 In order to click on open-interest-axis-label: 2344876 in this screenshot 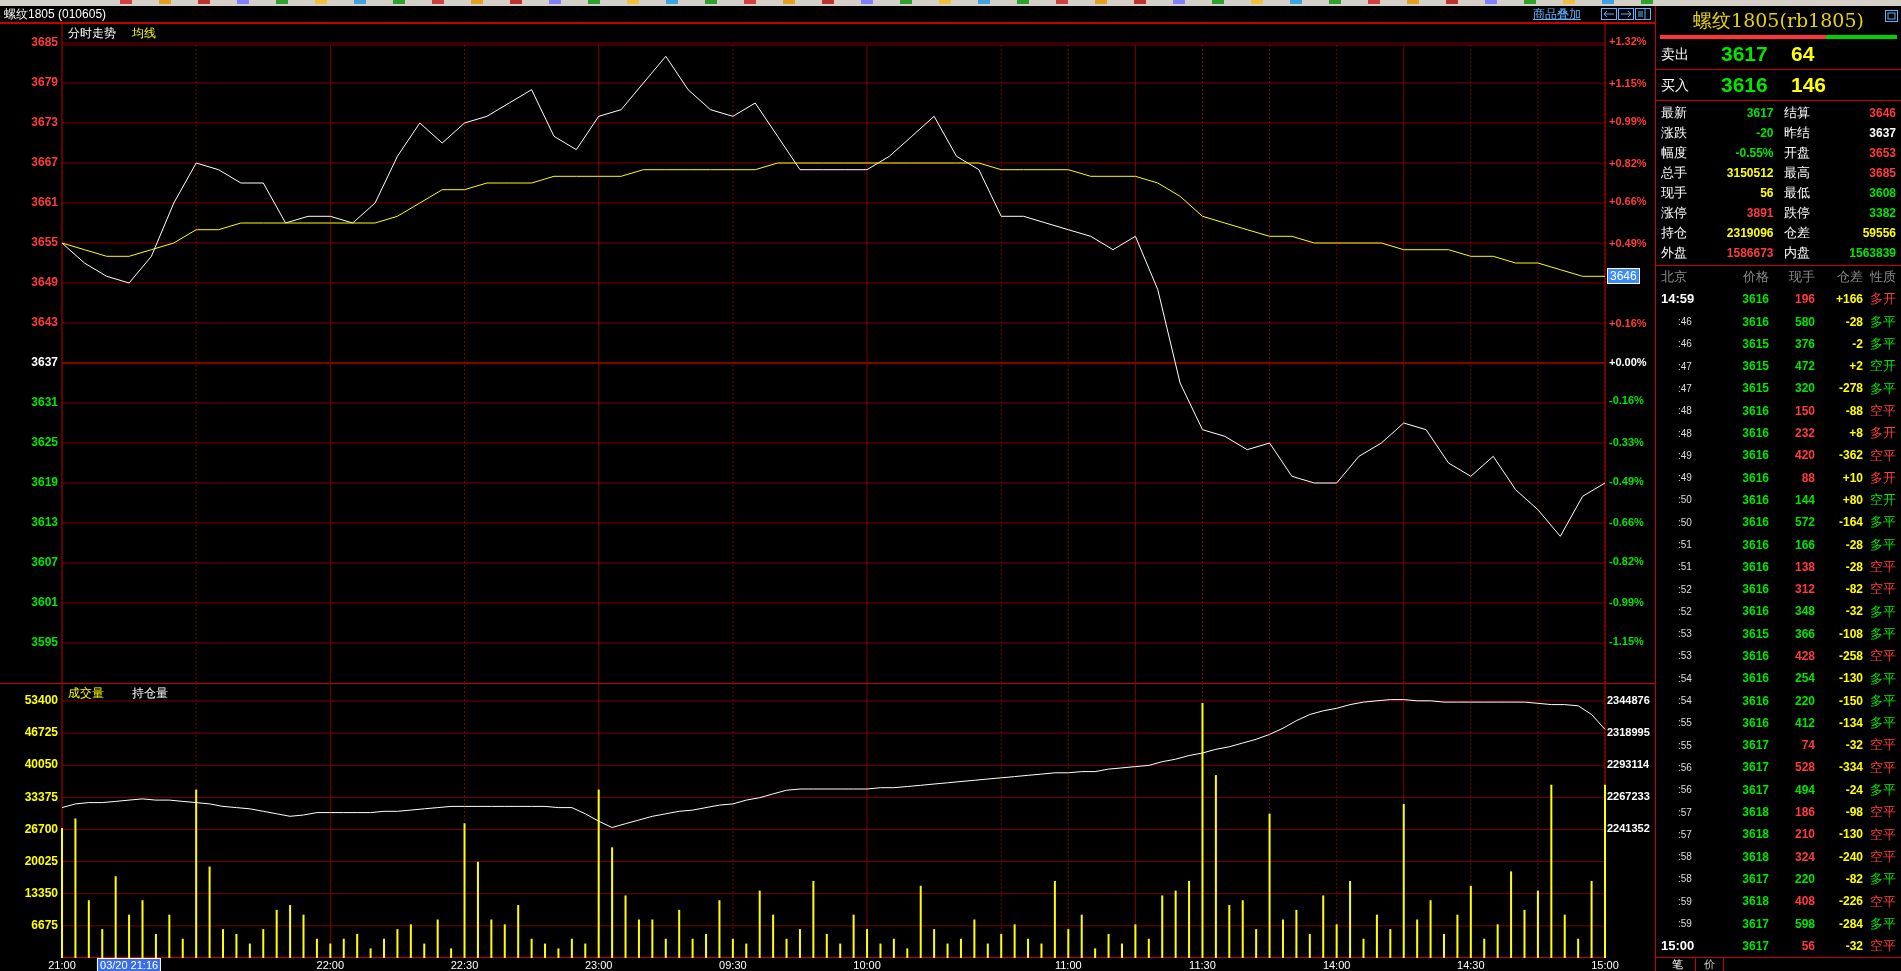, I will do `click(1628, 699)`.